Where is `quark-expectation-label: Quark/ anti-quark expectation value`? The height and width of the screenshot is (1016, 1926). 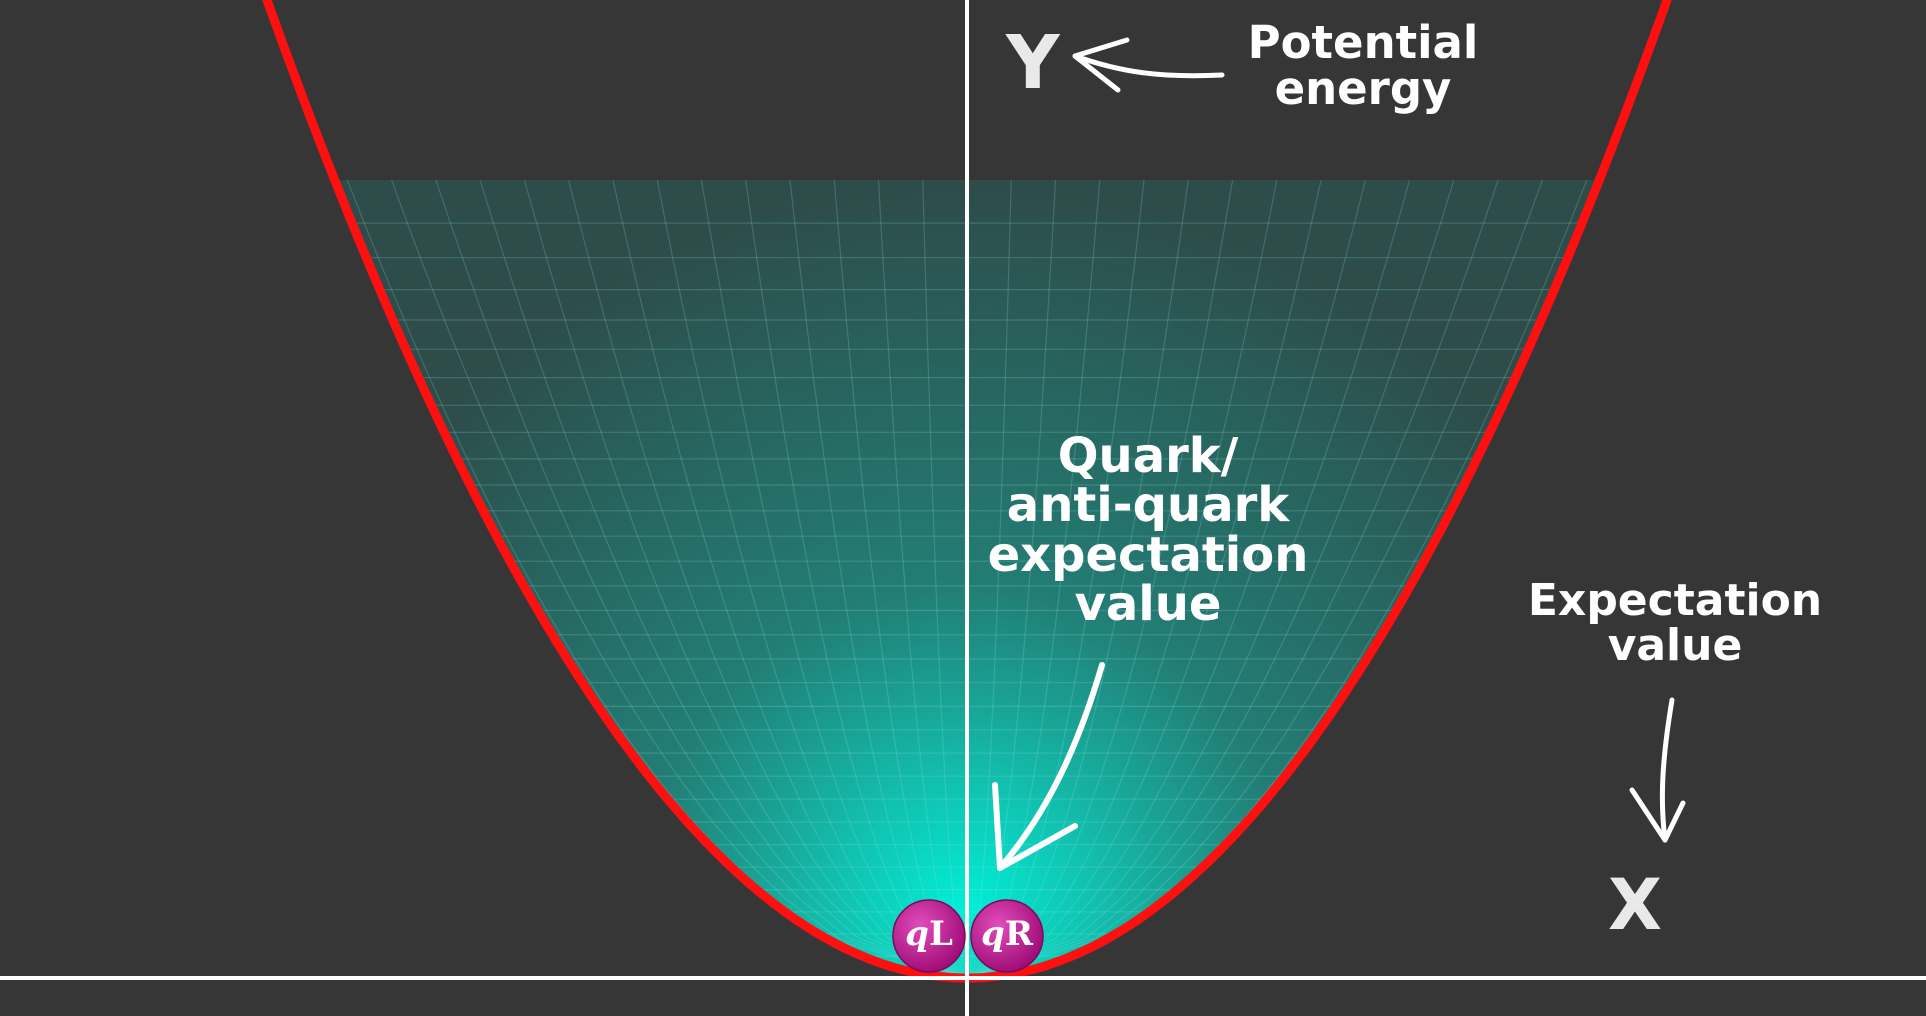
quark-expectation-label: Quark/ anti-quark expectation value is located at coordinates (1148, 530).